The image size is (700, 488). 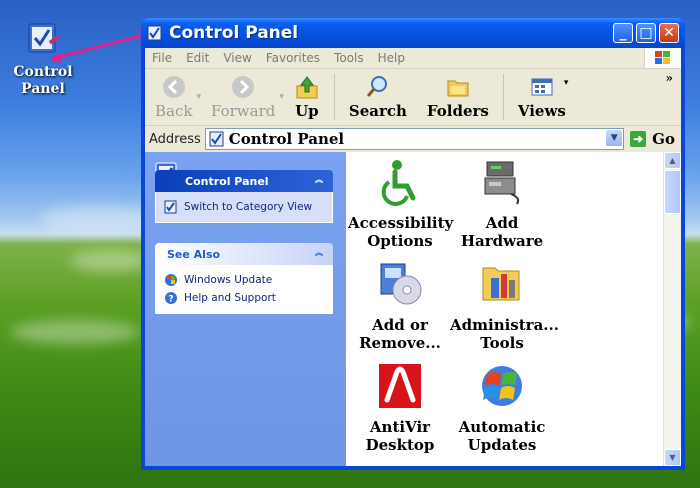 What do you see at coordinates (662, 58) in the screenshot?
I see `windows-flag-icon` at bounding box center [662, 58].